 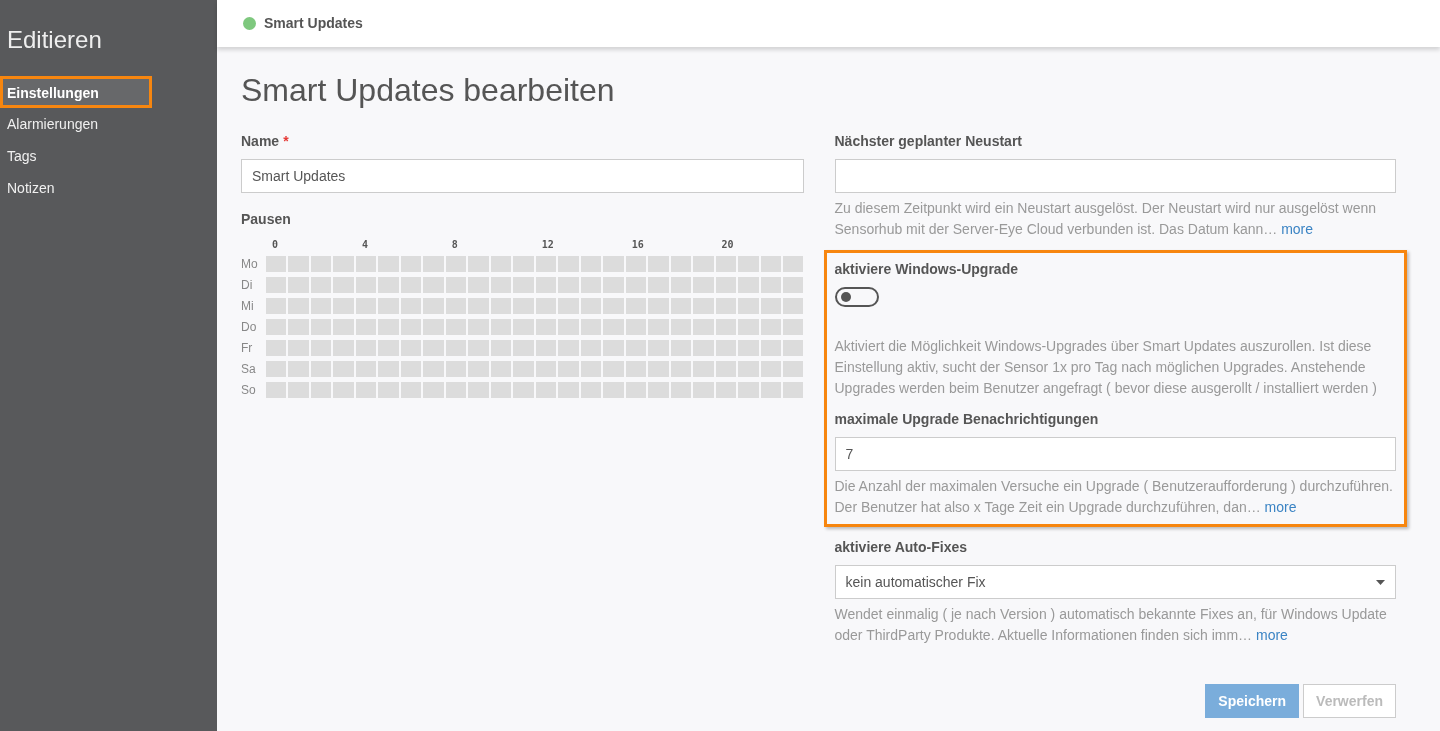 What do you see at coordinates (1115, 582) in the screenshot?
I see `select-field: kein automatischer Fix` at bounding box center [1115, 582].